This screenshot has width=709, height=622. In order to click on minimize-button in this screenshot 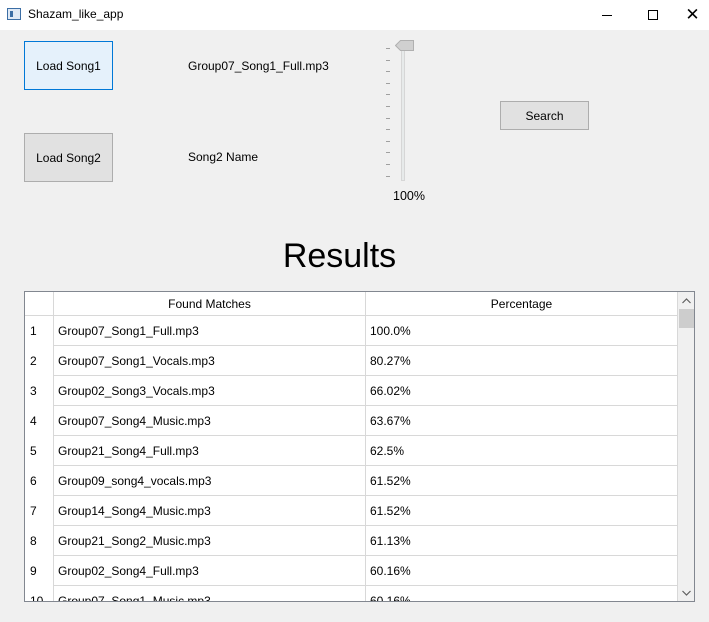, I will do `click(607, 15)`.